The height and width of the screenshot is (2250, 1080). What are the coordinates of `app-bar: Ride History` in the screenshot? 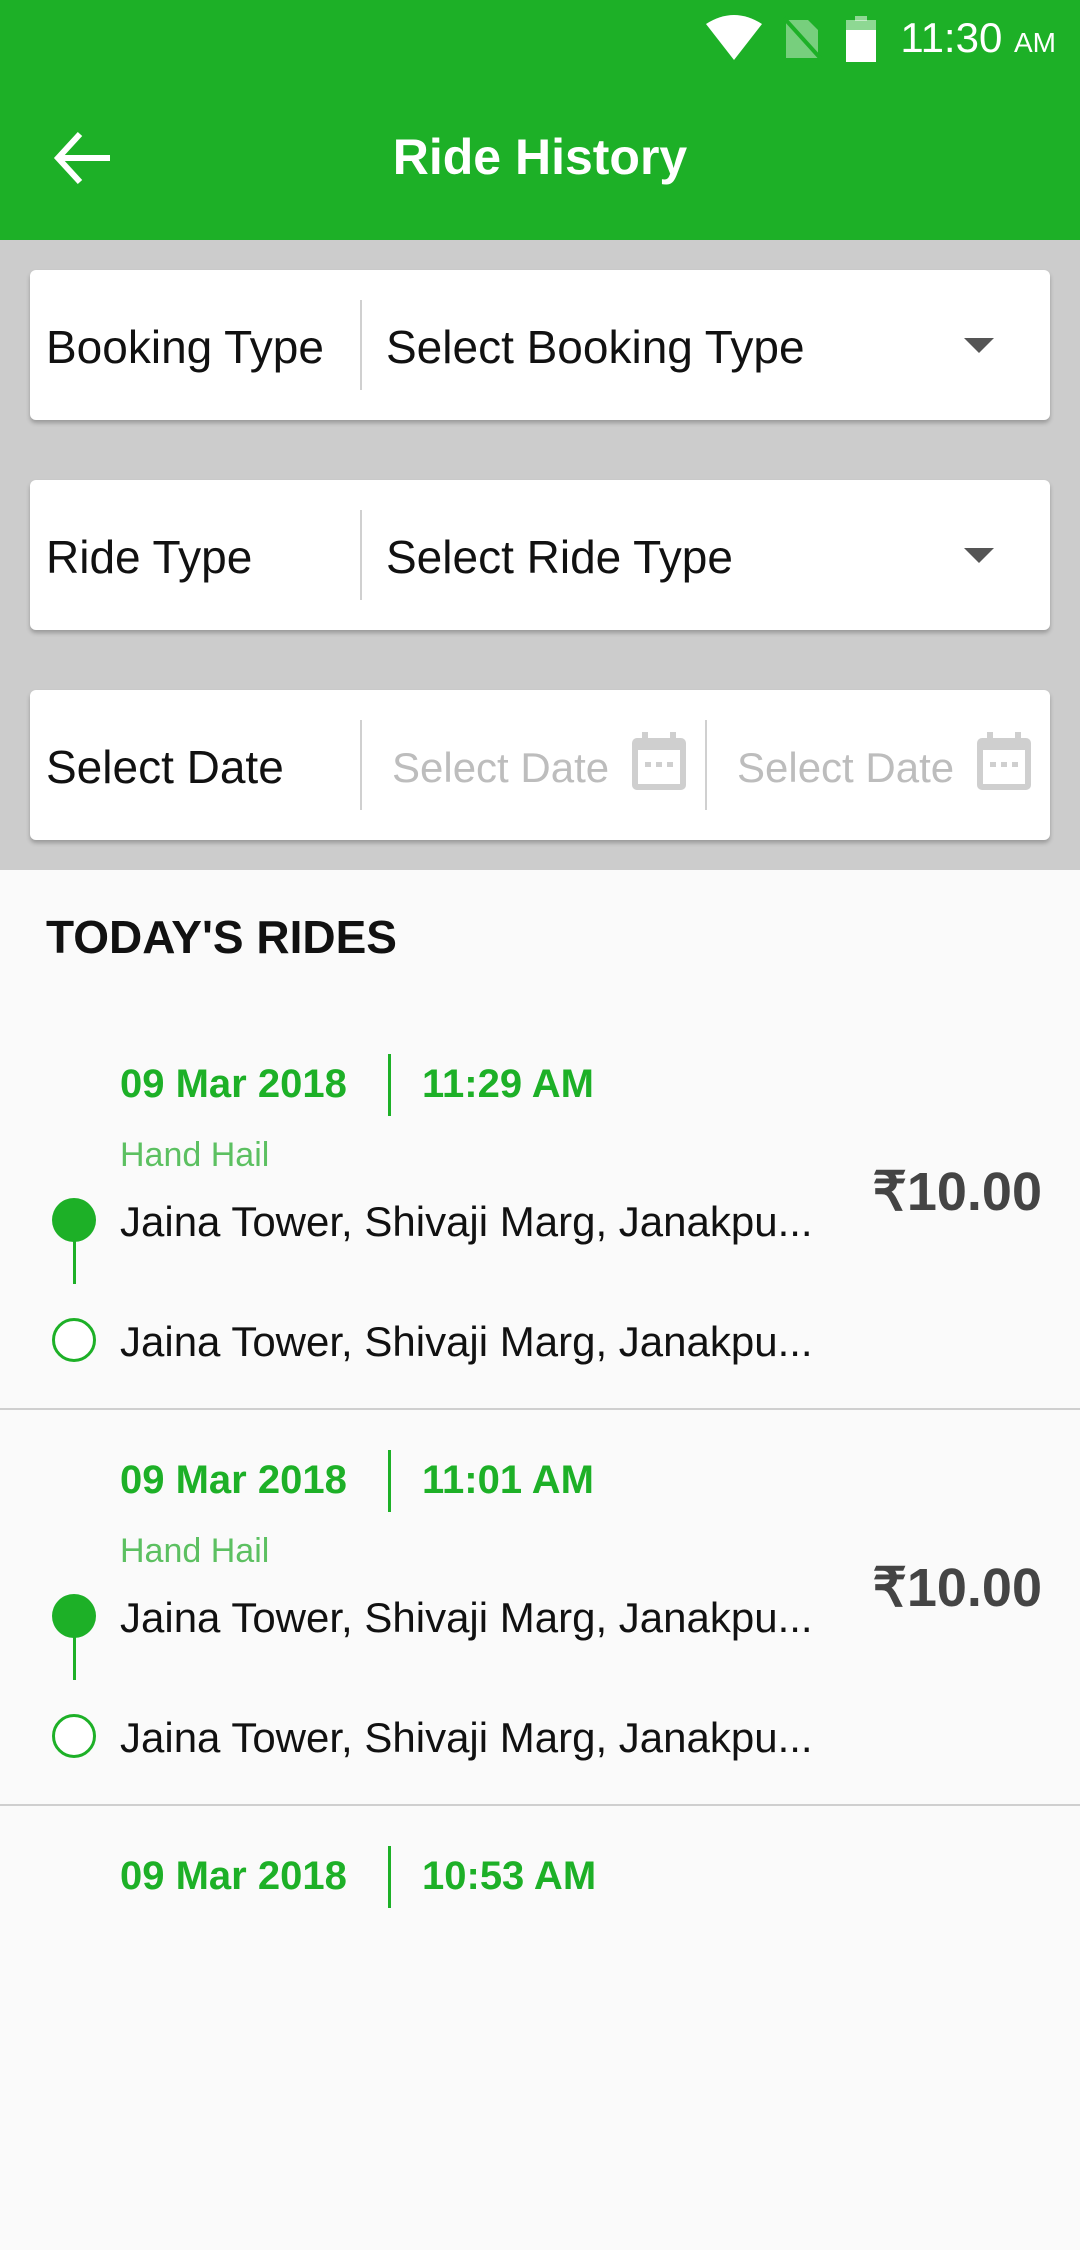 It's located at (540, 160).